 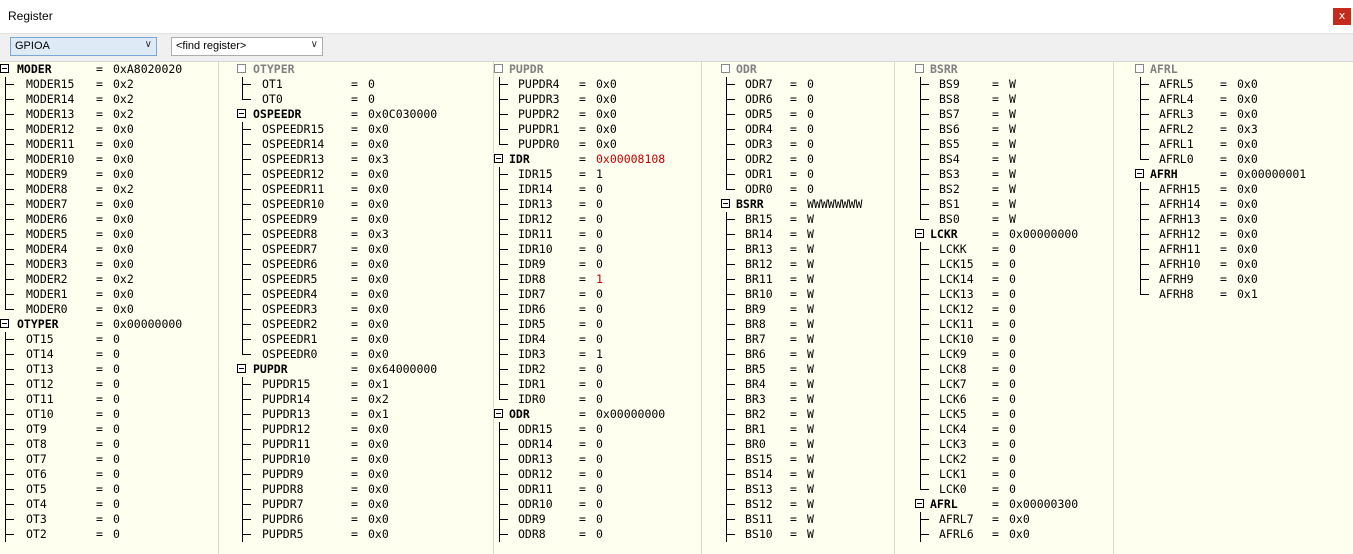 What do you see at coordinates (109, 84) in the screenshot?
I see `field-row: MODER15 = 0x2` at bounding box center [109, 84].